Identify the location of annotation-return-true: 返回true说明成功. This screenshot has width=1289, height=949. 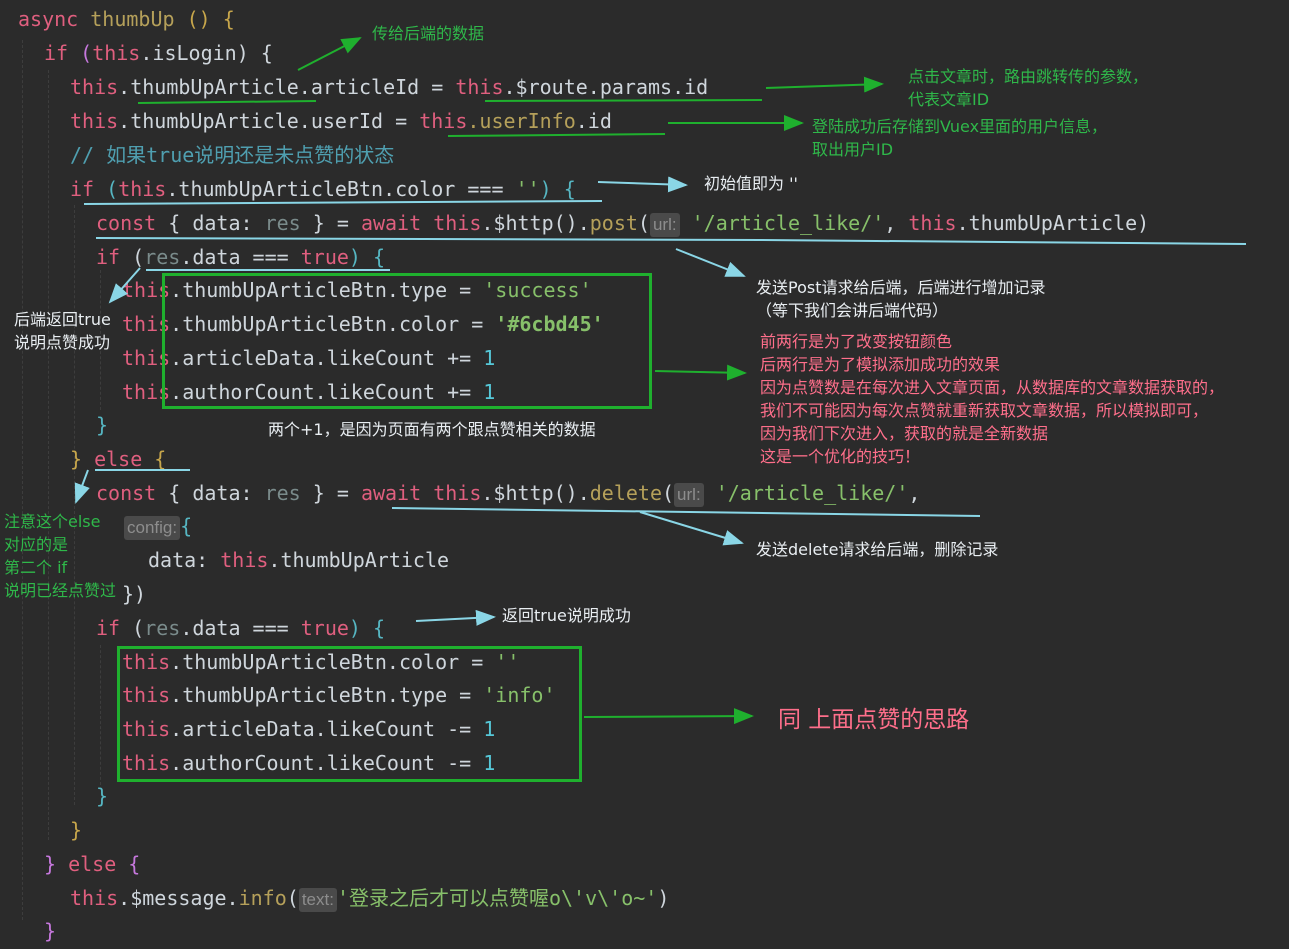
(566, 615).